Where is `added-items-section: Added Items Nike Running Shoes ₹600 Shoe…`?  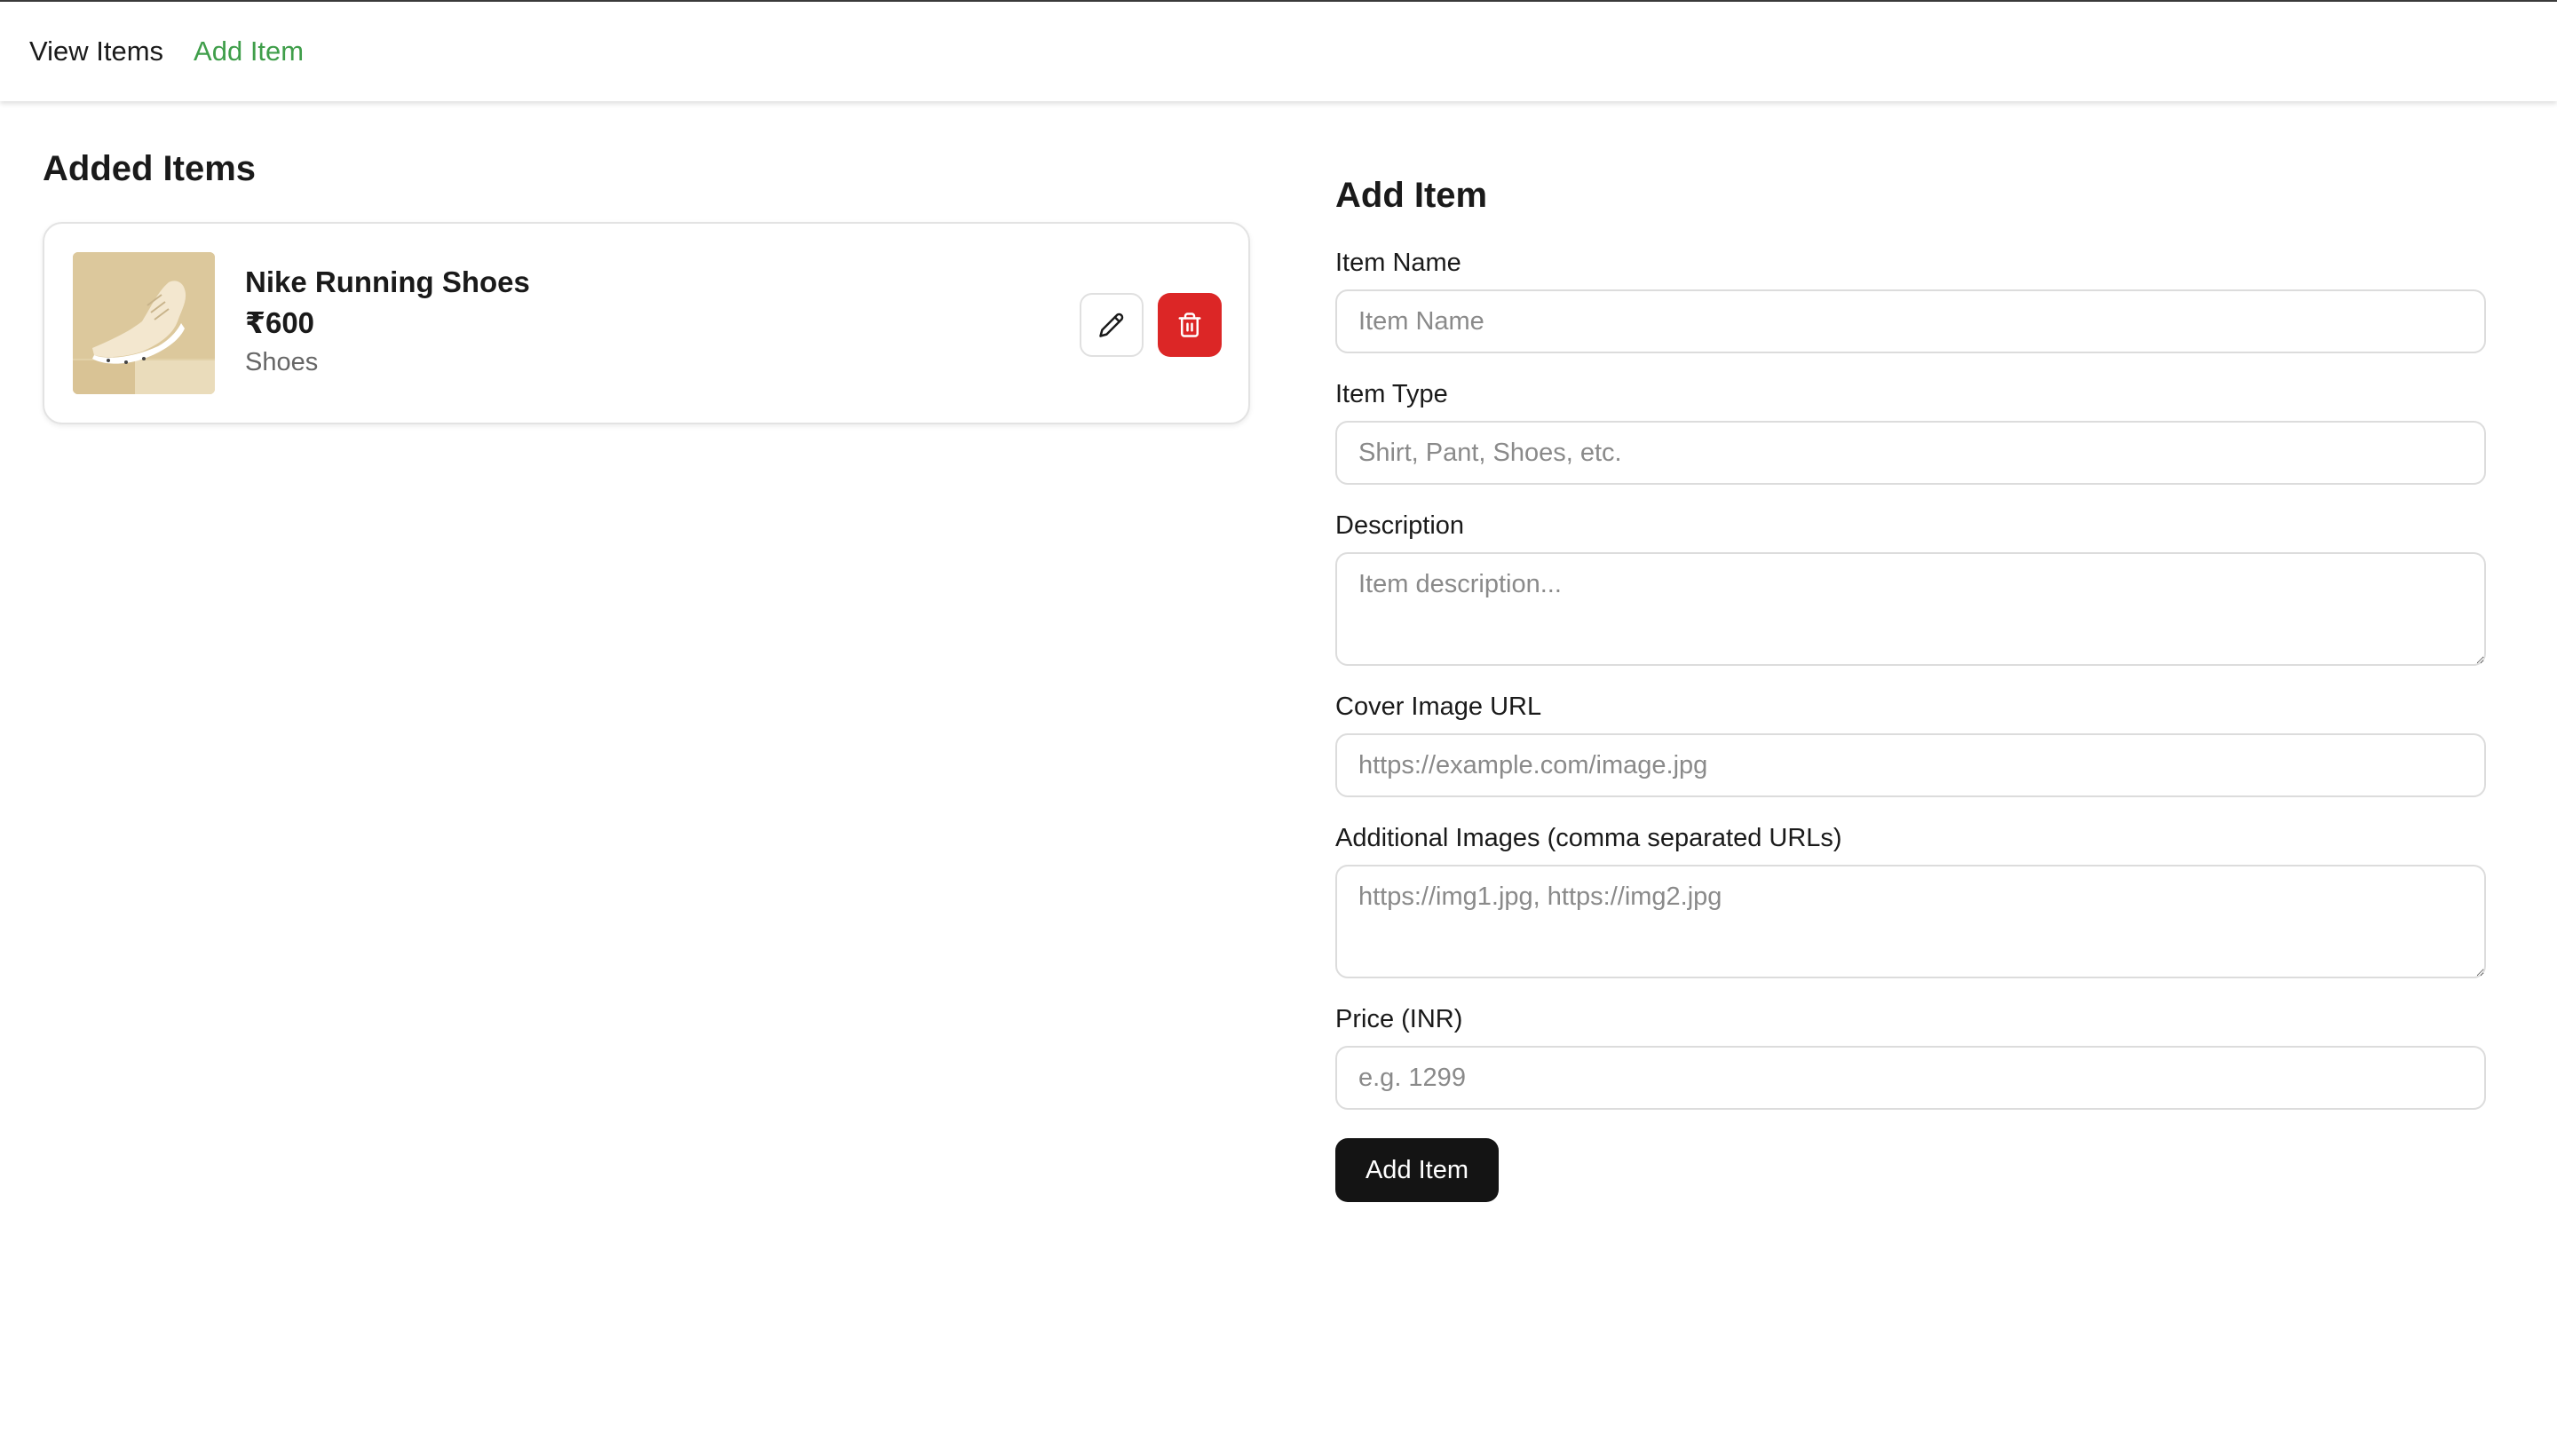 added-items-section: Added Items Nike Running Shoes ₹600 Shoe… is located at coordinates (646, 283).